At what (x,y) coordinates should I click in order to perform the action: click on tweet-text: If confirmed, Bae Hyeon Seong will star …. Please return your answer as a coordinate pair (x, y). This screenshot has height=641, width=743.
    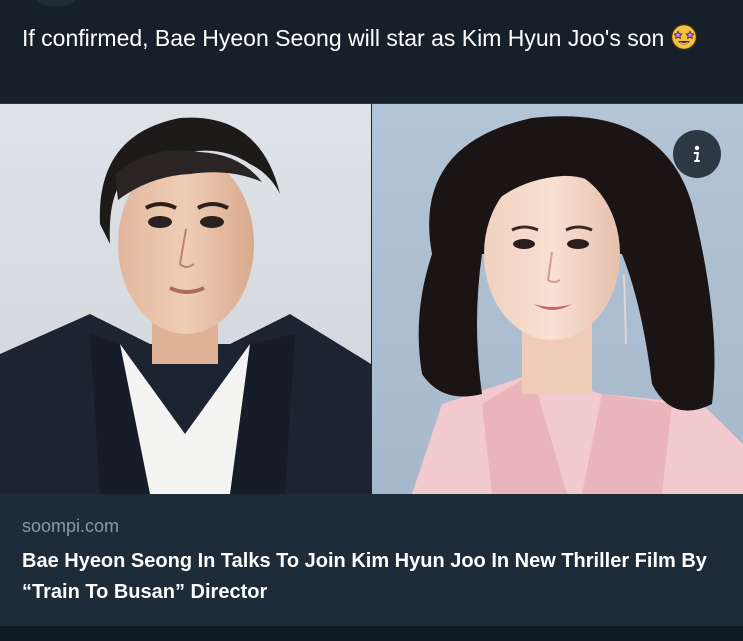
    Looking at the image, I should click on (372, 40).